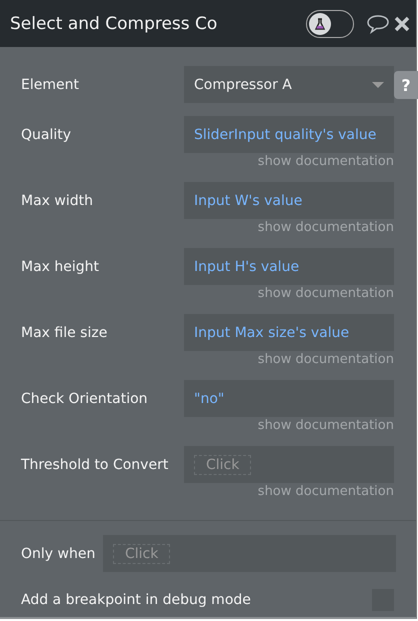 The image size is (418, 621). I want to click on flask-icon, so click(320, 24).